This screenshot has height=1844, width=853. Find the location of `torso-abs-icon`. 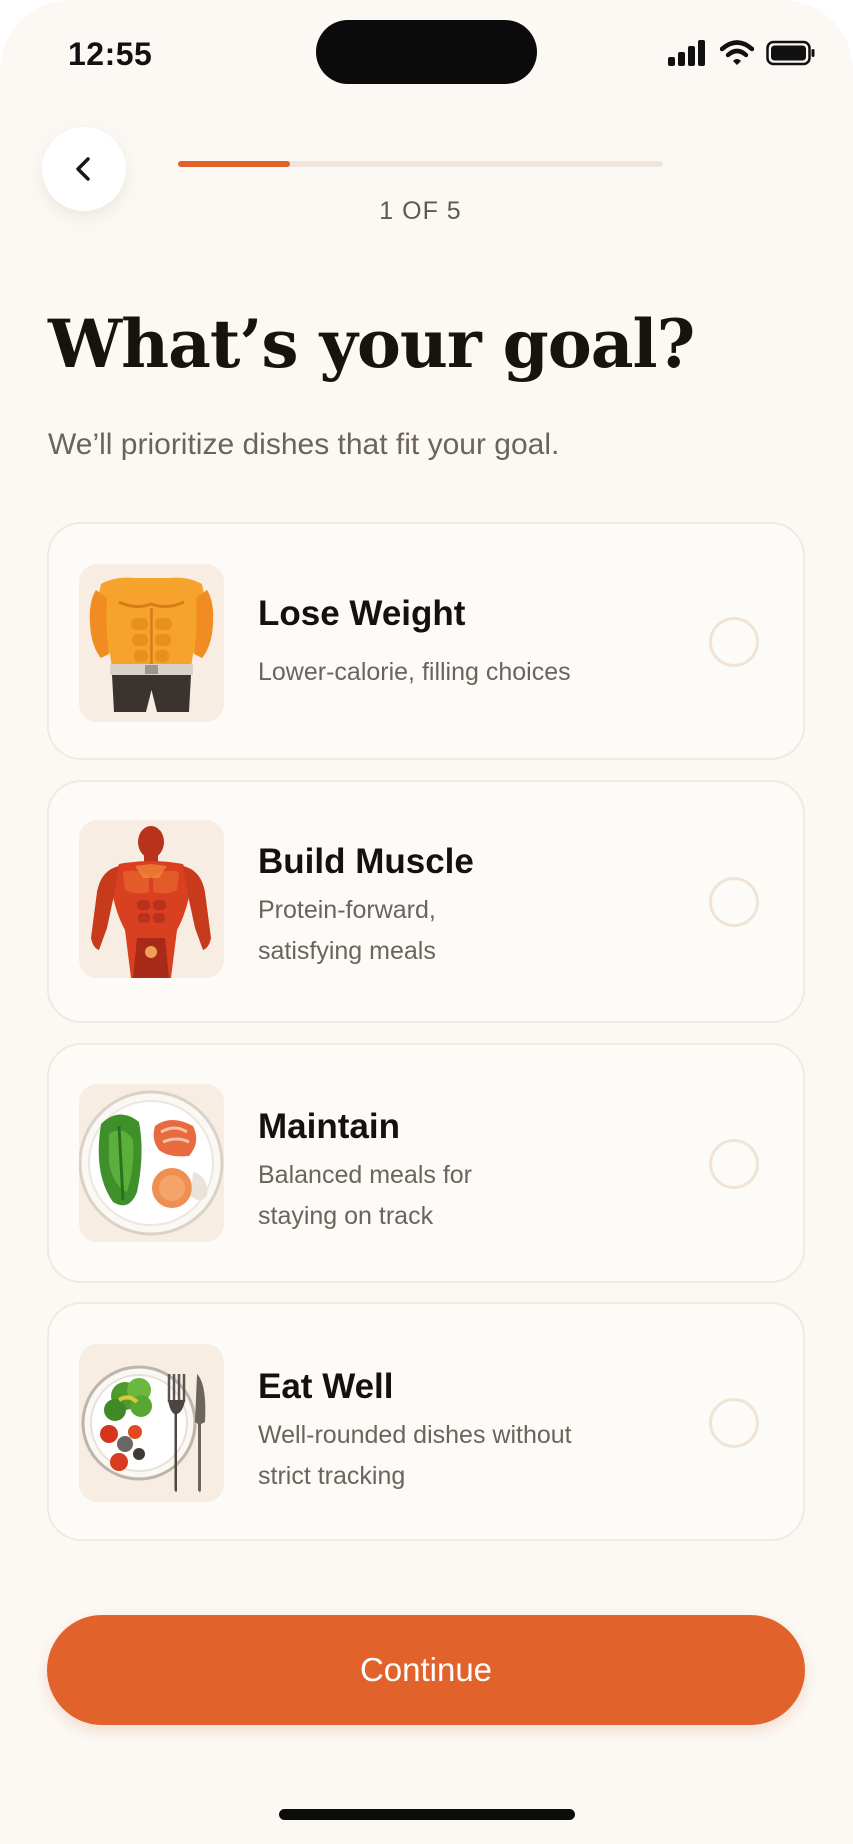

torso-abs-icon is located at coordinates (151, 643).